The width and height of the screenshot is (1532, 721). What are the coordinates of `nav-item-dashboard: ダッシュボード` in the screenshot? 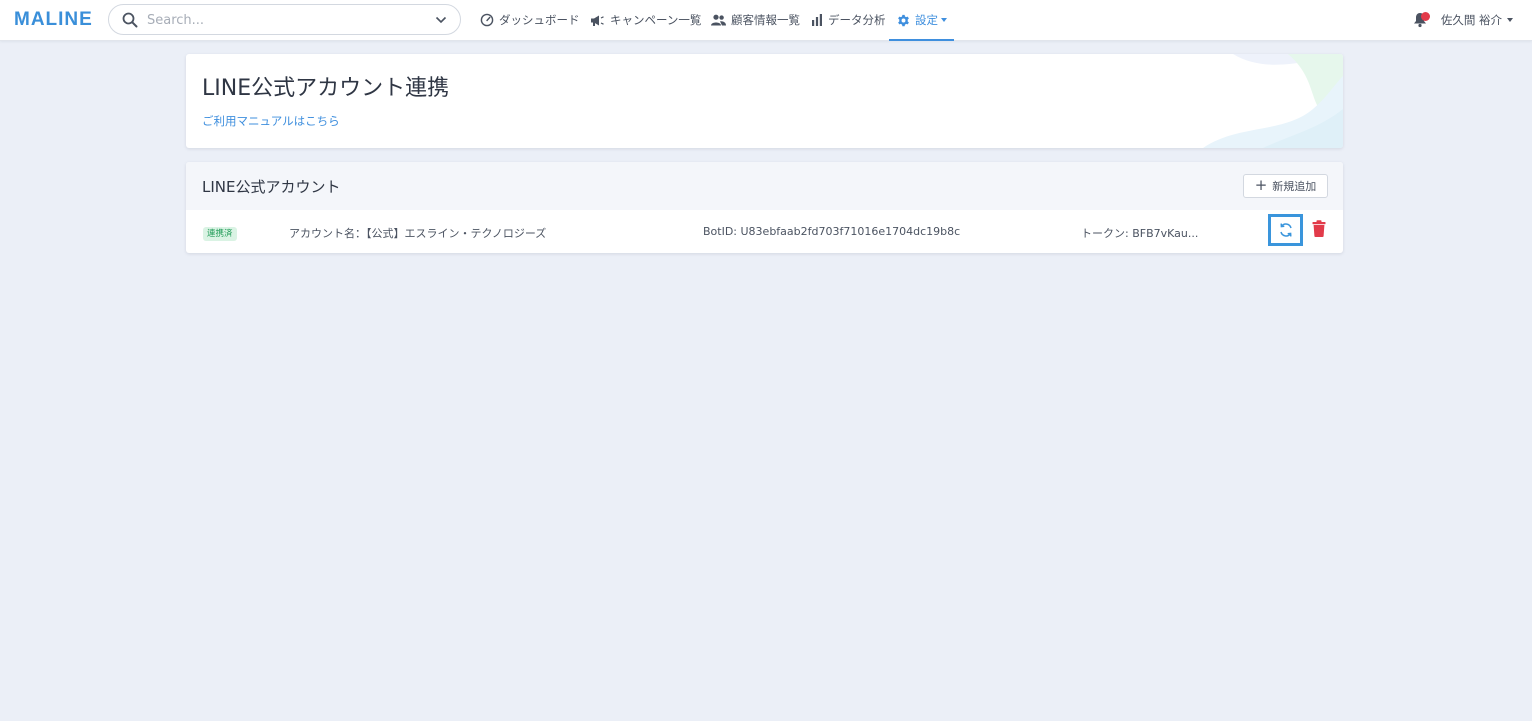 It's located at (530, 20).